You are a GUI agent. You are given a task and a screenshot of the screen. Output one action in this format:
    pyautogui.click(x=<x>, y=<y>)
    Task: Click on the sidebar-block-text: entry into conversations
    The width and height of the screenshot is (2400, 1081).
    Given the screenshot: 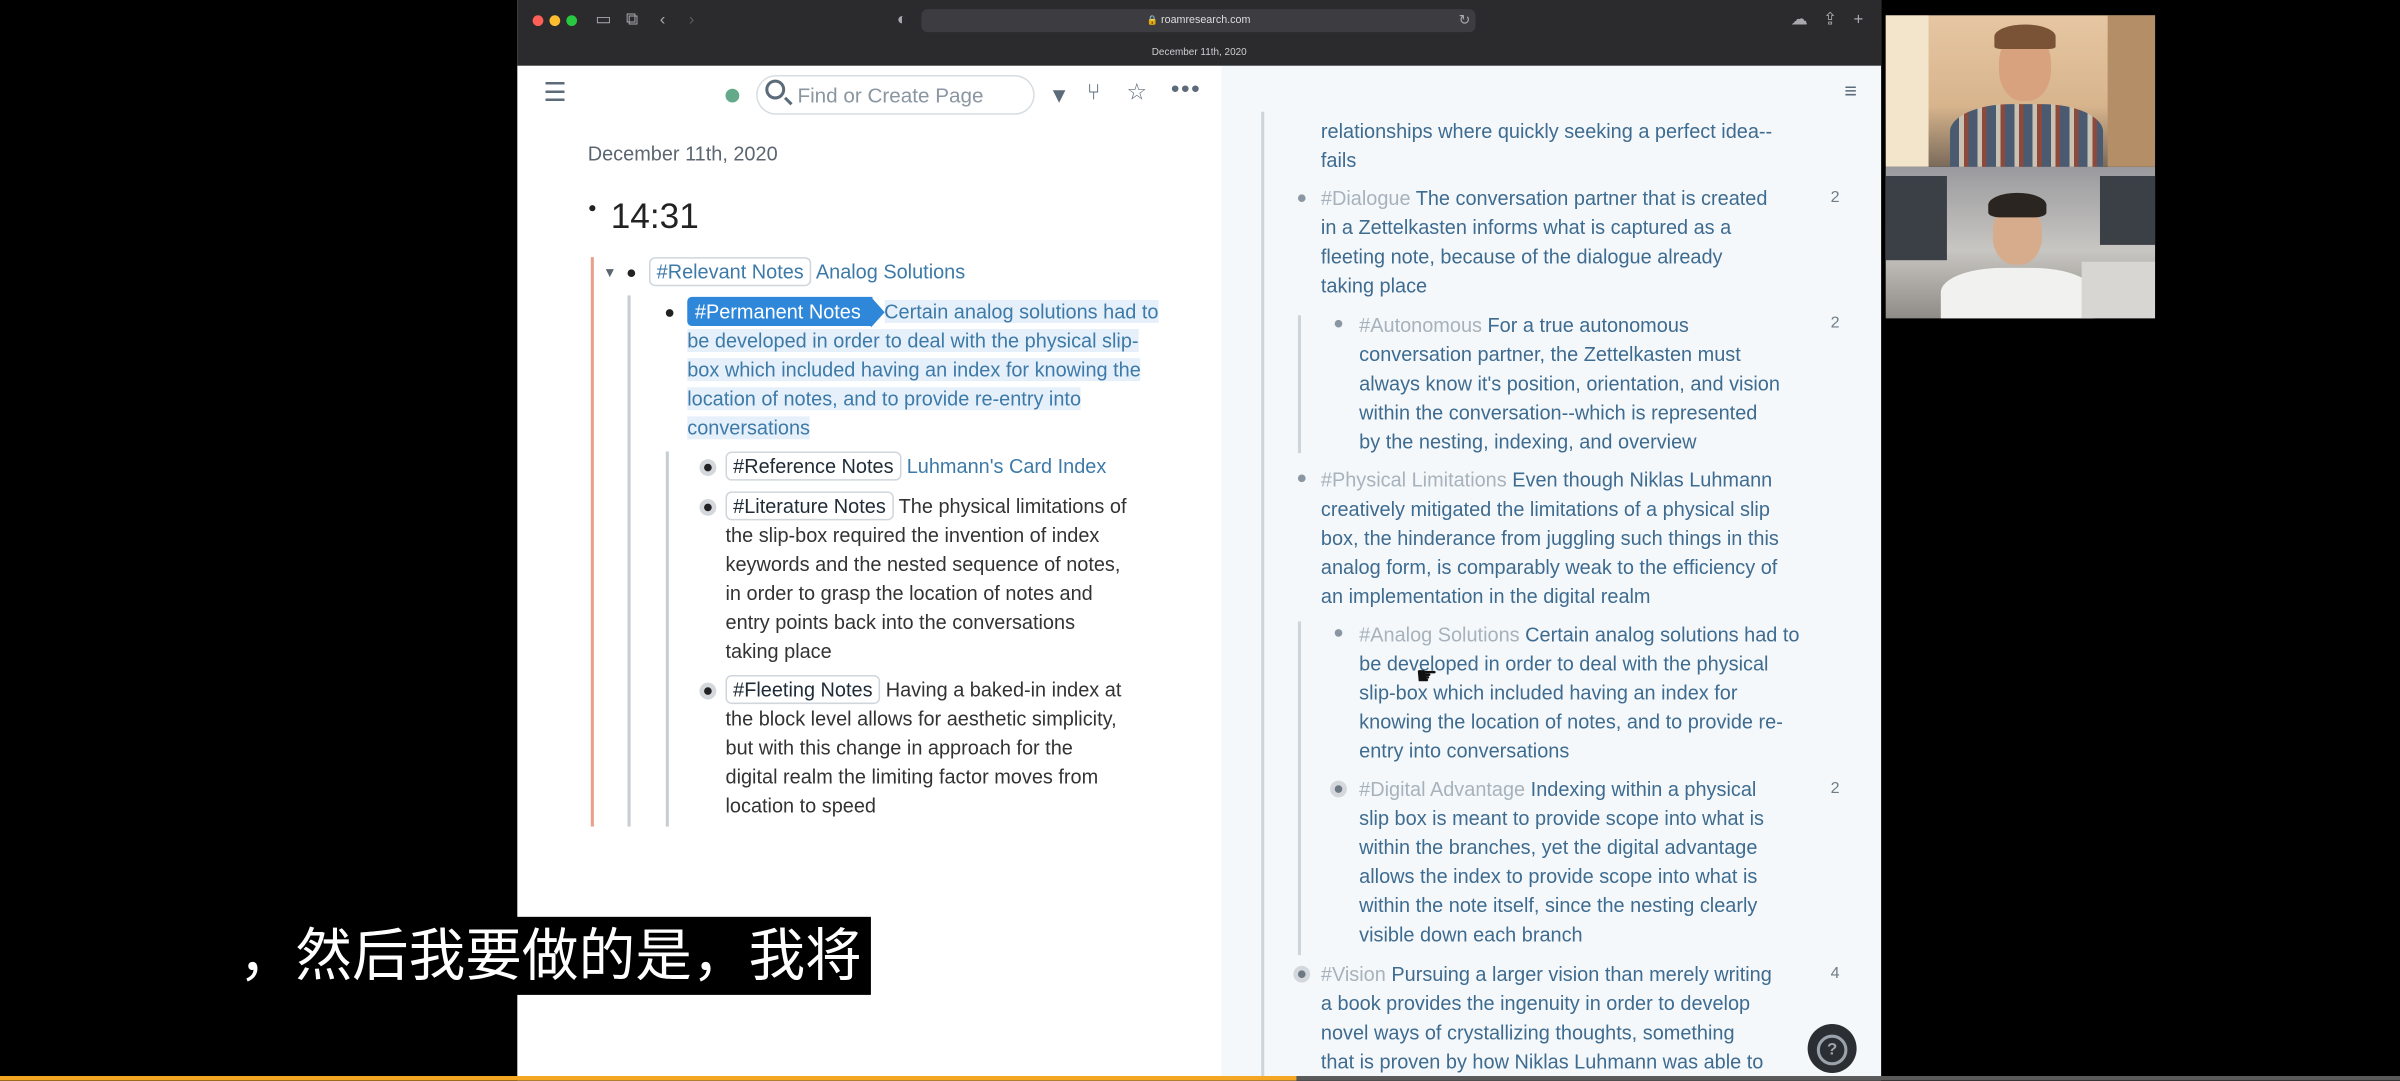 What is the action you would take?
    pyautogui.click(x=1464, y=751)
    